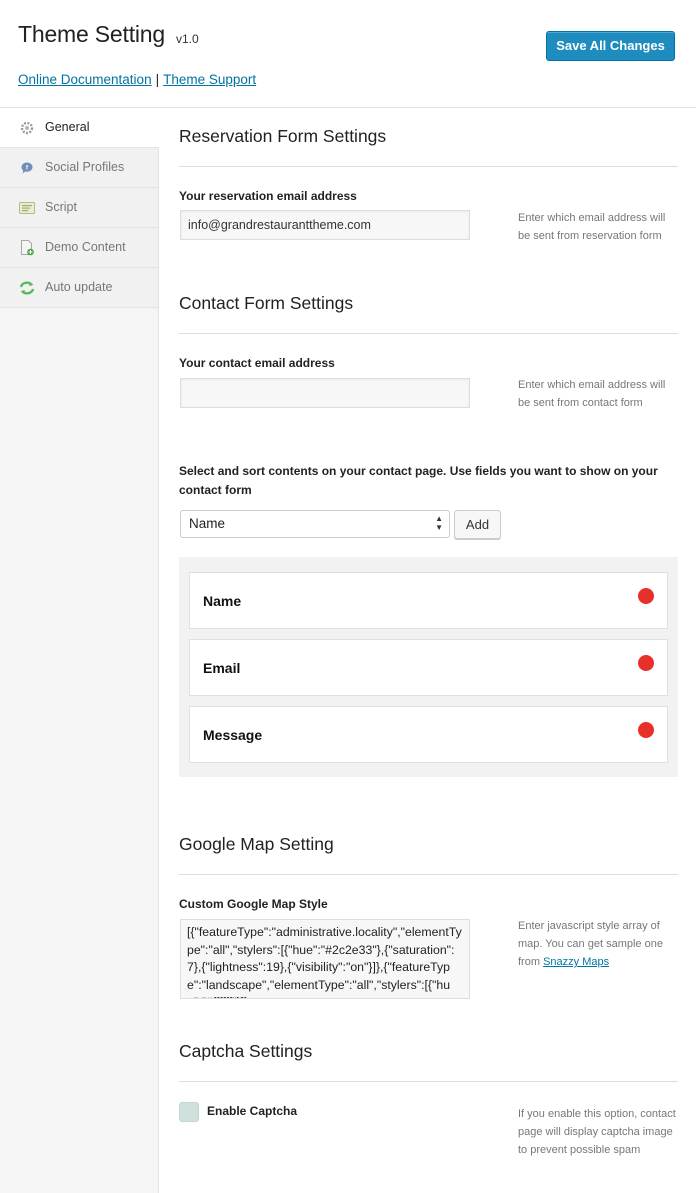 This screenshot has height=1193, width=696. I want to click on enable-captcha-label: Enable Captcha, so click(252, 1111).